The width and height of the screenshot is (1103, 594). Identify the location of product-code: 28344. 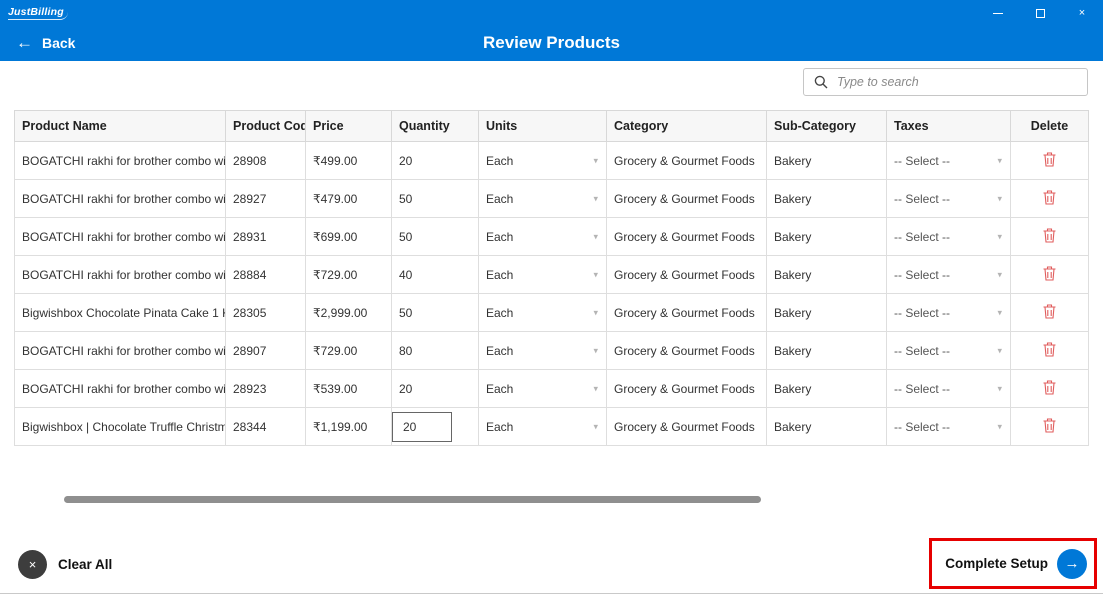
(265, 426).